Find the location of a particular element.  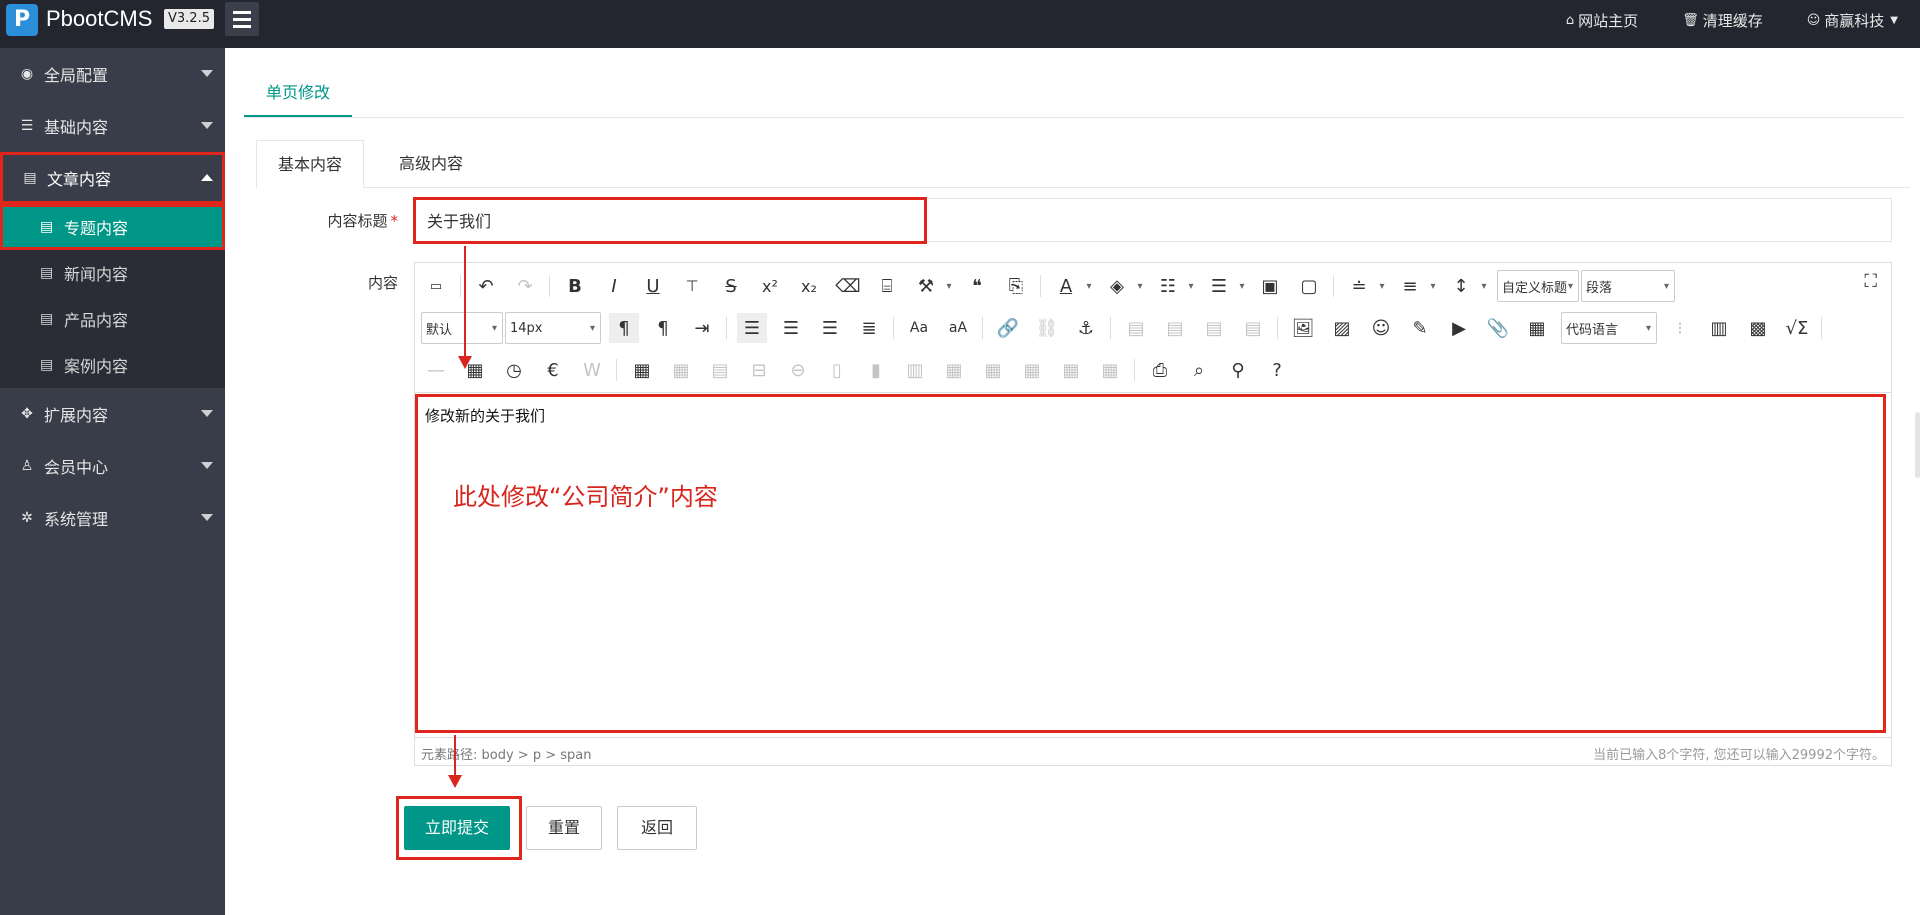

eraser-icon: ⌫ is located at coordinates (848, 286).